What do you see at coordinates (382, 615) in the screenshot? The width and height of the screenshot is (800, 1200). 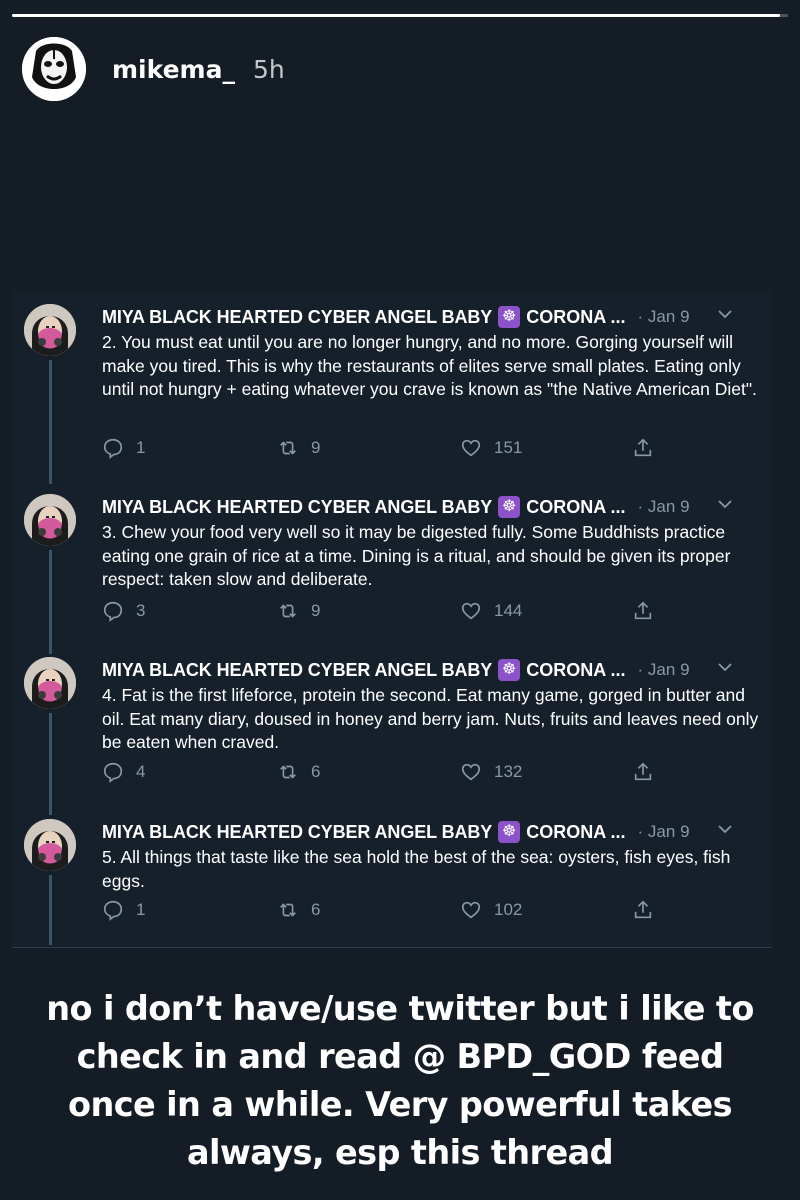 I see `tweet-actions: 3 9 144` at bounding box center [382, 615].